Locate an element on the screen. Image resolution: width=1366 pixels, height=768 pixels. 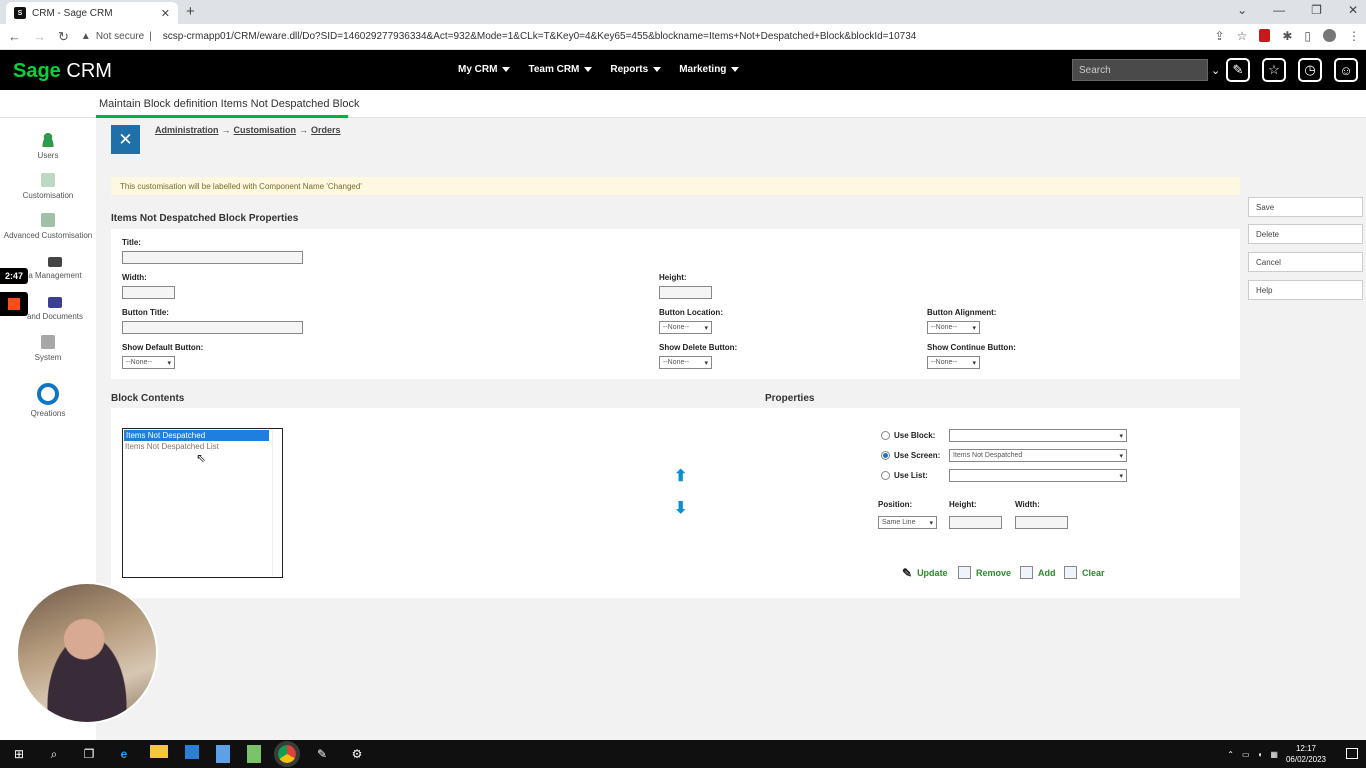
user-profile-icon: ☺ is located at coordinates (1346, 70).